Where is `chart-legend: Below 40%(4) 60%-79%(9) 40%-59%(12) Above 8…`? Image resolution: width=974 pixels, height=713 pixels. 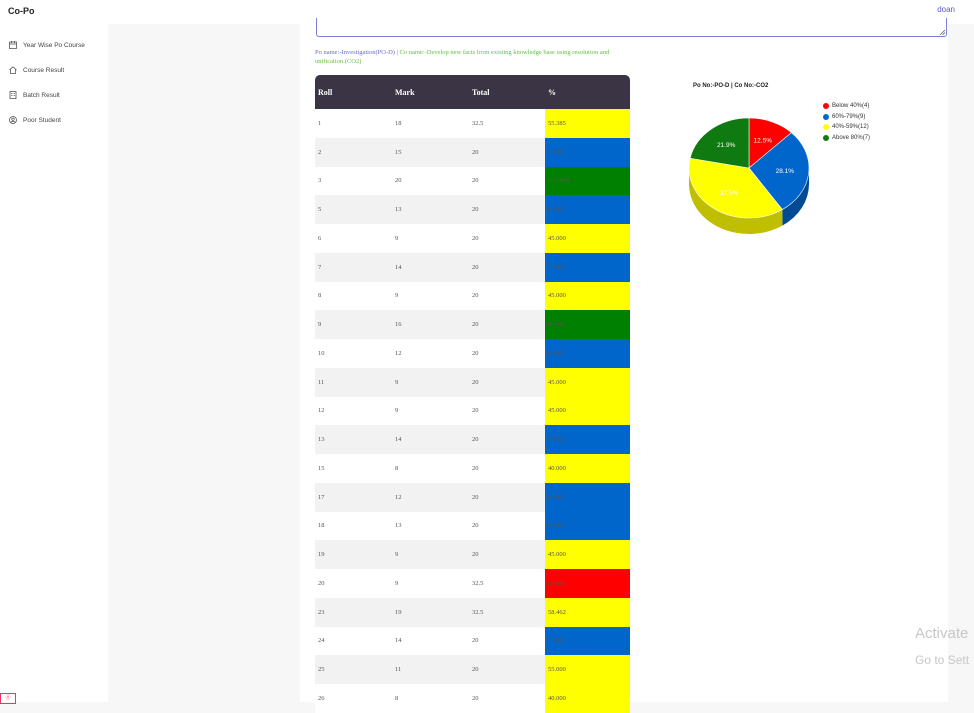 chart-legend: Below 40%(4) 60%-79%(9) 40%-59%(12) Above 8… is located at coordinates (846, 122).